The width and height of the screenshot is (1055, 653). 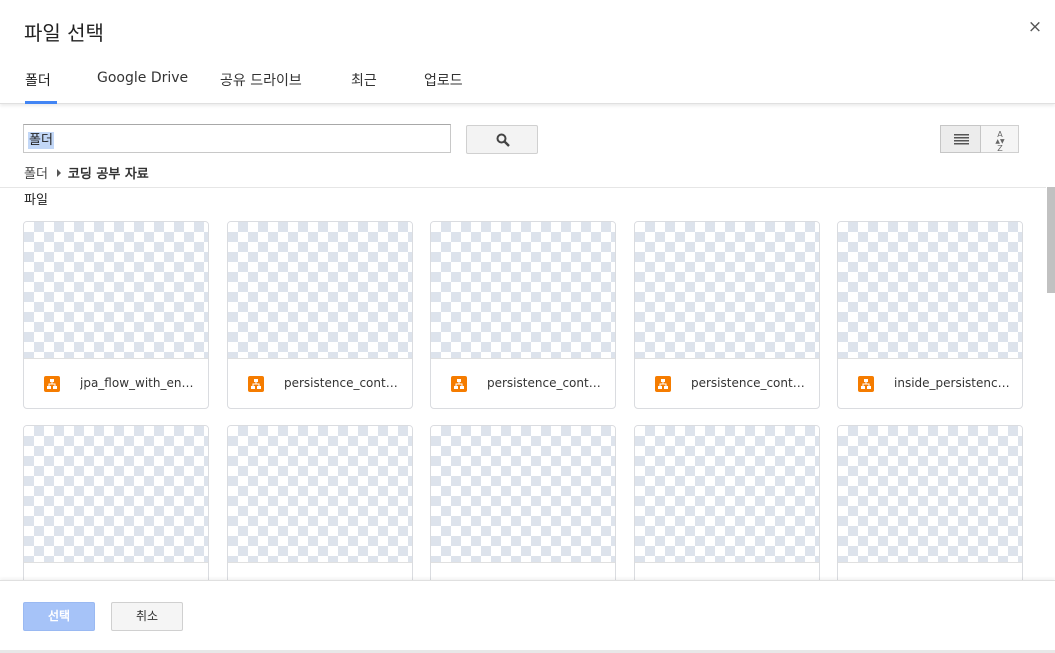 I want to click on sort-button: A ▲▼ Z, so click(x=1000, y=139).